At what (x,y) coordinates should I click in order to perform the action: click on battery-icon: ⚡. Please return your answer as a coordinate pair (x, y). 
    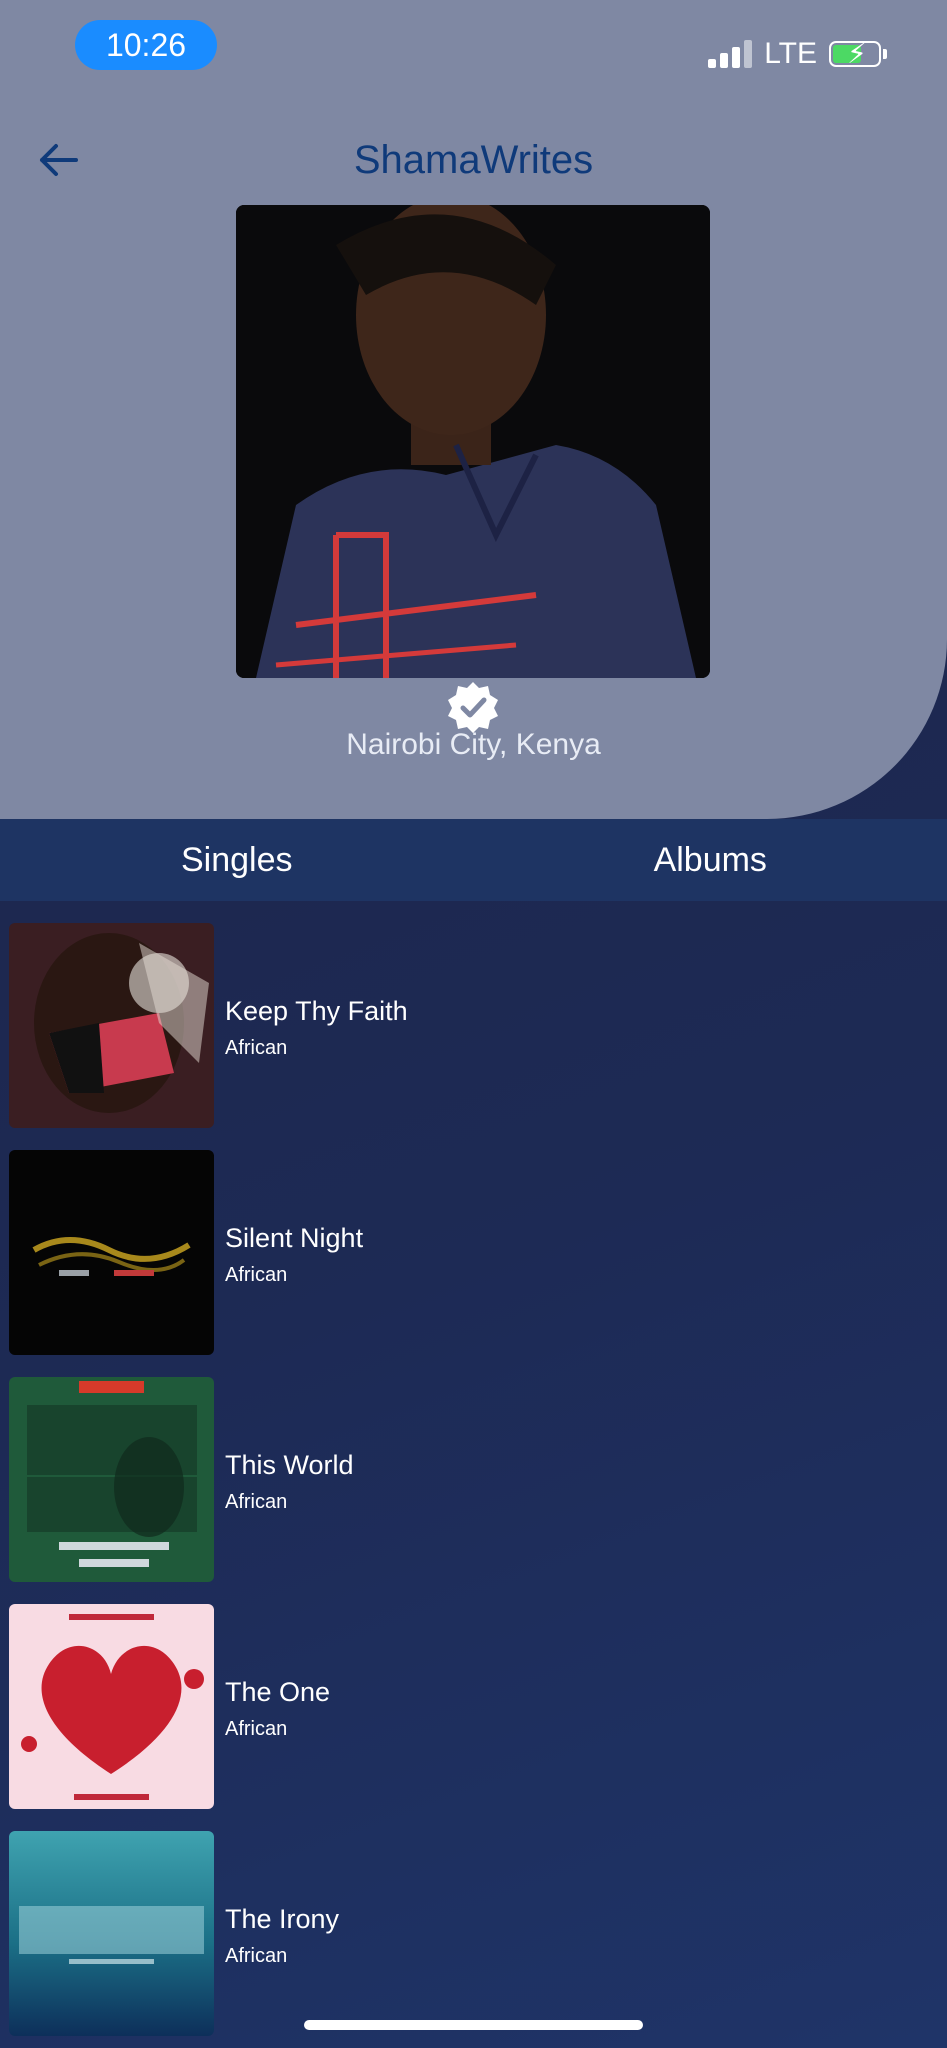
    Looking at the image, I should click on (855, 53).